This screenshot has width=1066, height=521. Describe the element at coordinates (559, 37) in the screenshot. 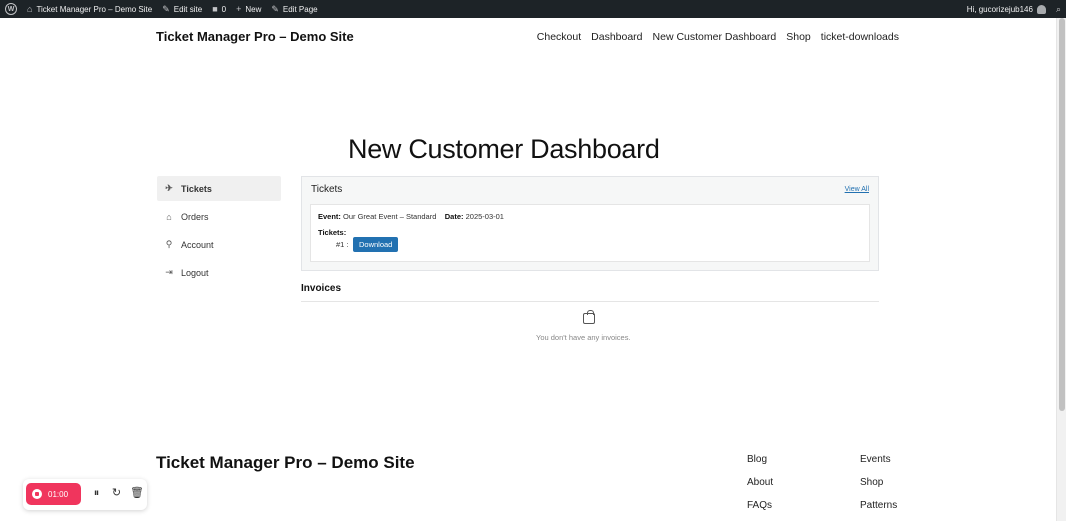

I see `nav-item-checkout: Checkout` at that location.